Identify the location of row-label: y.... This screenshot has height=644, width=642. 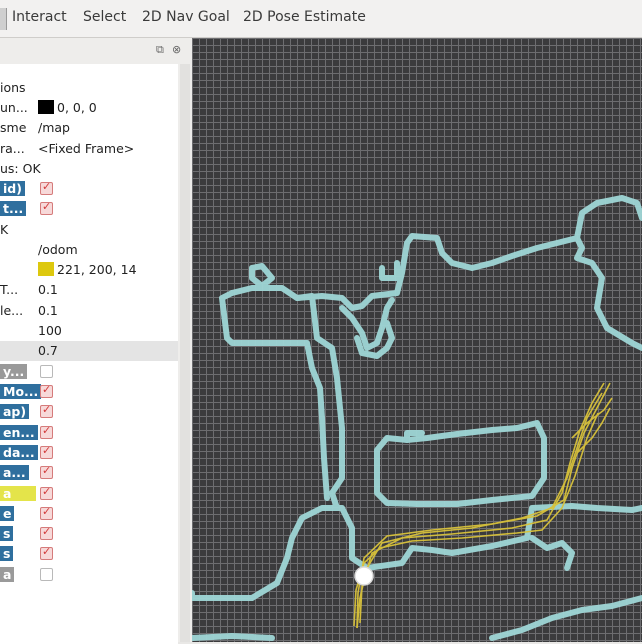
(14, 371).